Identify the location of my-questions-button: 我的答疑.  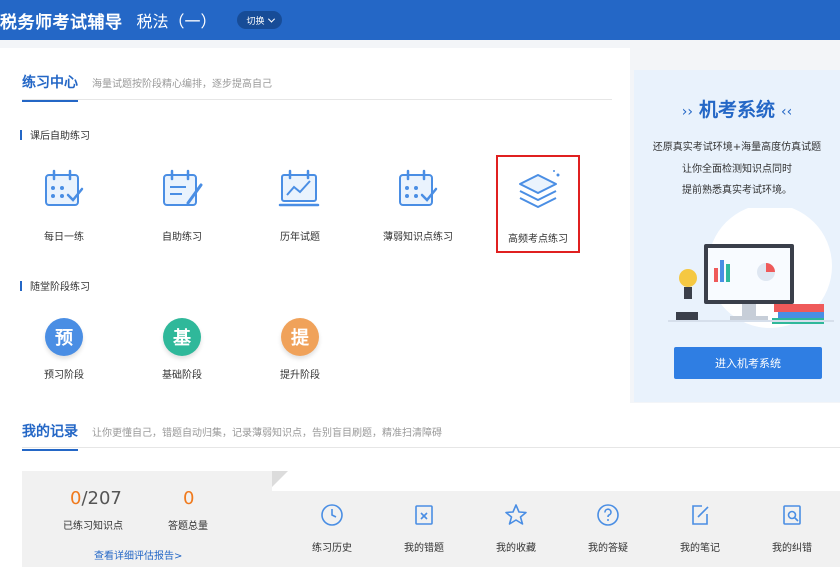
(608, 528).